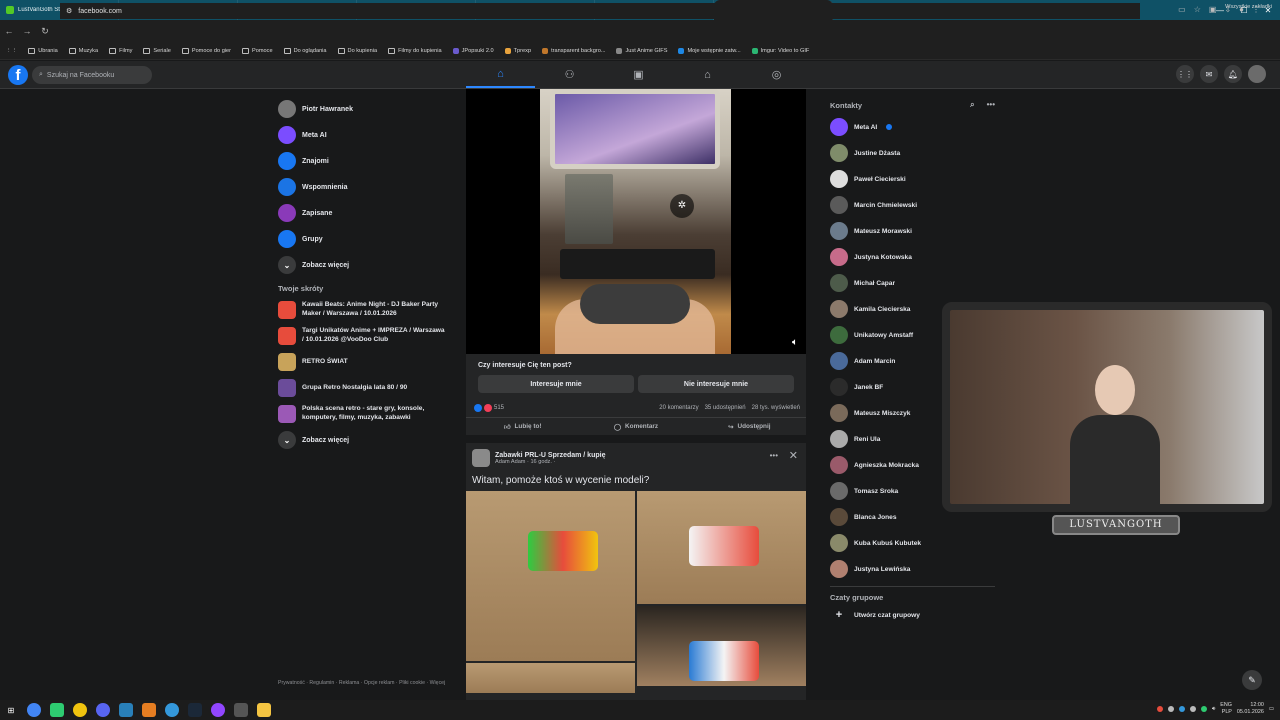 The width and height of the screenshot is (1280, 720). Describe the element at coordinates (363, 135) in the screenshot. I see `sidebar-item: Meta AI` at that location.